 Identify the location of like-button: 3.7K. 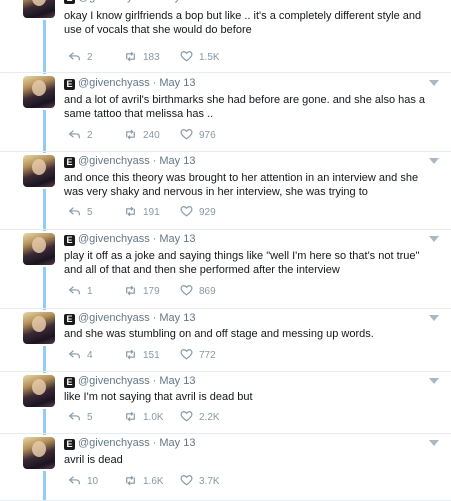
(200, 481).